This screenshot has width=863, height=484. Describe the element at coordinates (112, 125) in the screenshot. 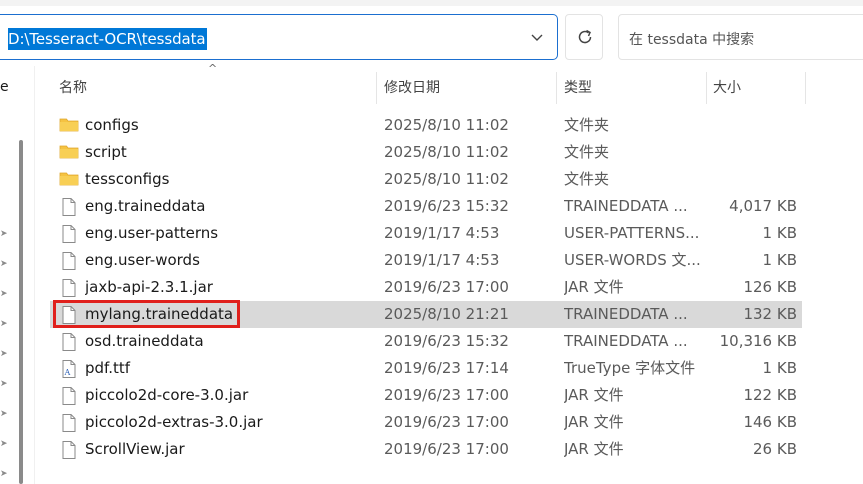

I see `file-name: configs` at that location.